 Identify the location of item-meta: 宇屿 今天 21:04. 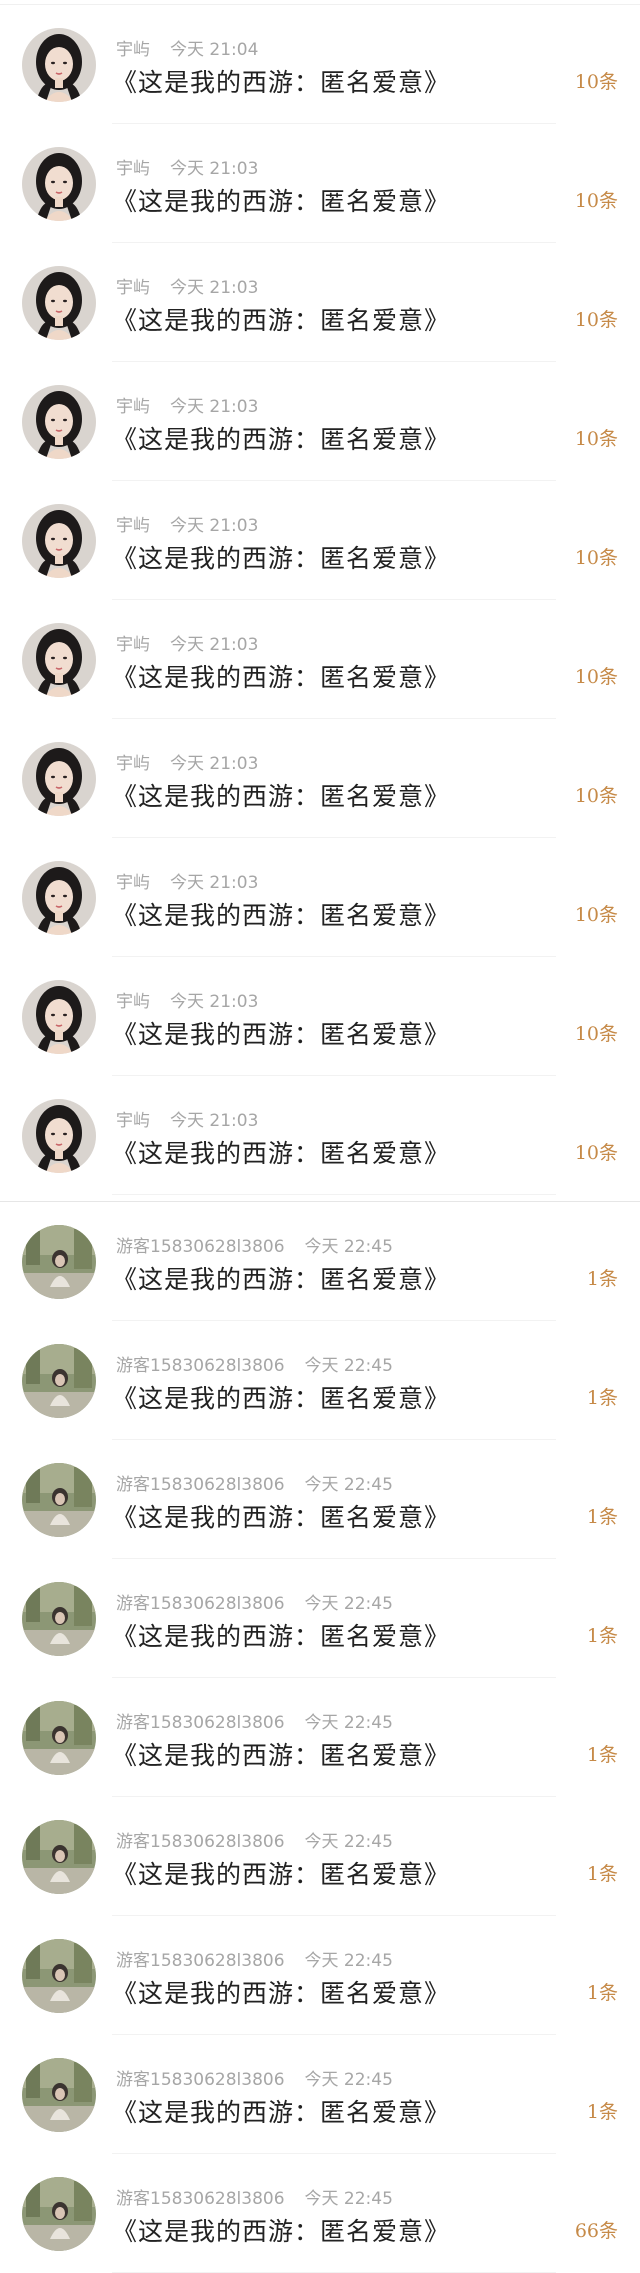
(187, 47).